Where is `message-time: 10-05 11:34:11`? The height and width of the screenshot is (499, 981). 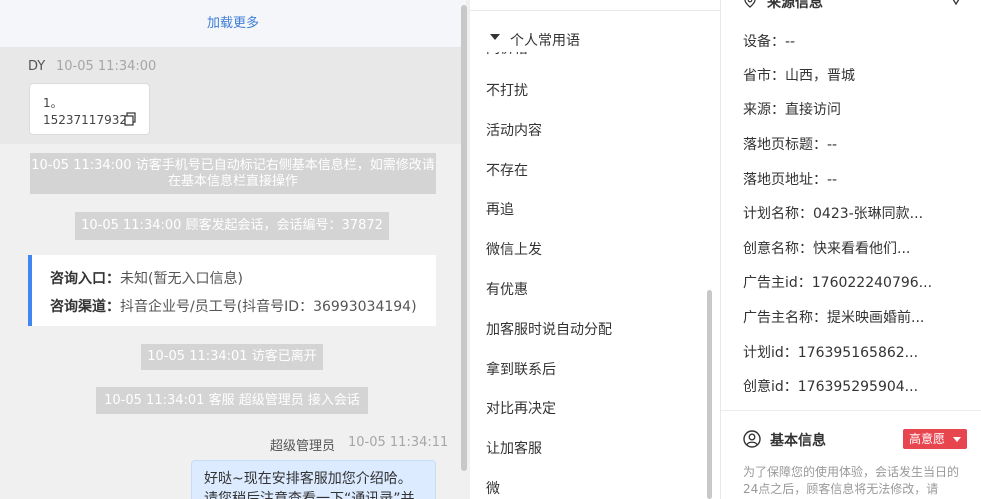
message-time: 10-05 11:34:11 is located at coordinates (398, 442).